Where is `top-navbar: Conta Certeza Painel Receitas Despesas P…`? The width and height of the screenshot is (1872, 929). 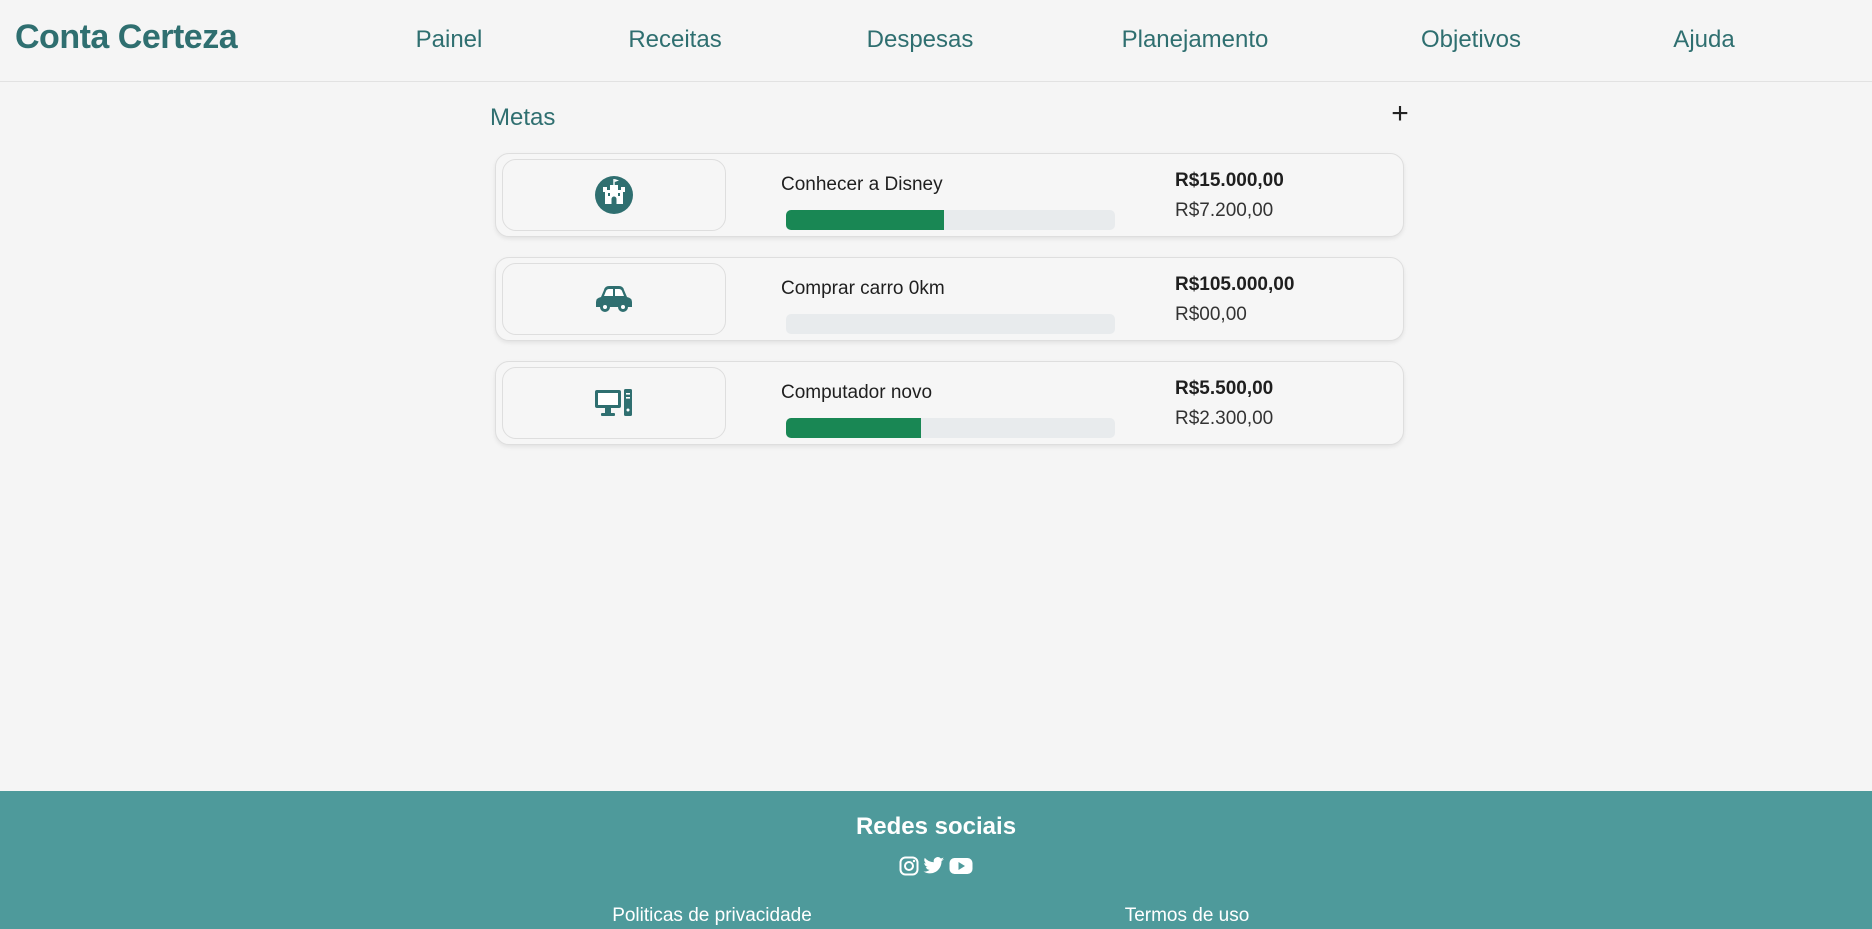
top-navbar: Conta Certeza Painel Receitas Despesas P… is located at coordinates (936, 41).